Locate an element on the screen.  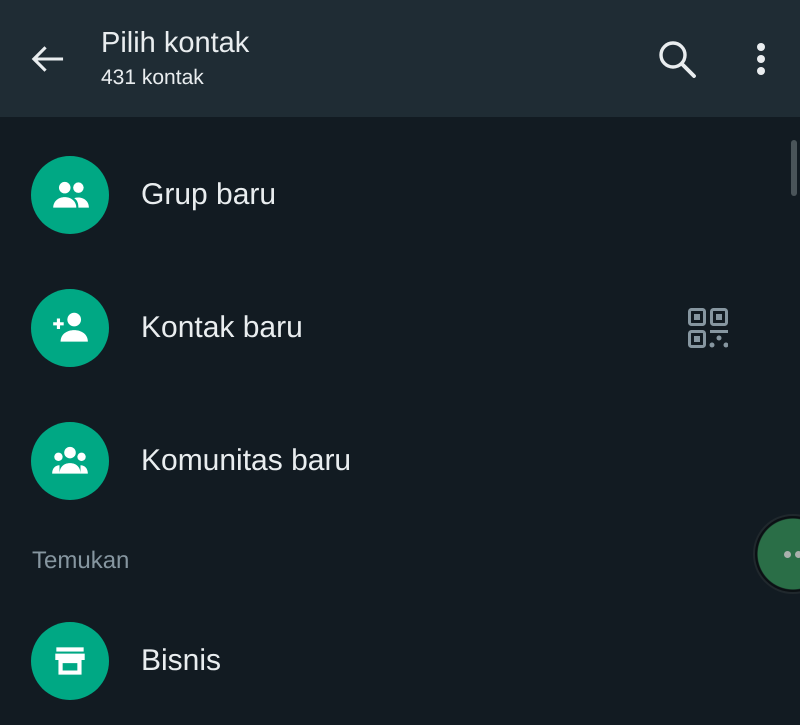
qr-code-icon is located at coordinates (708, 328).